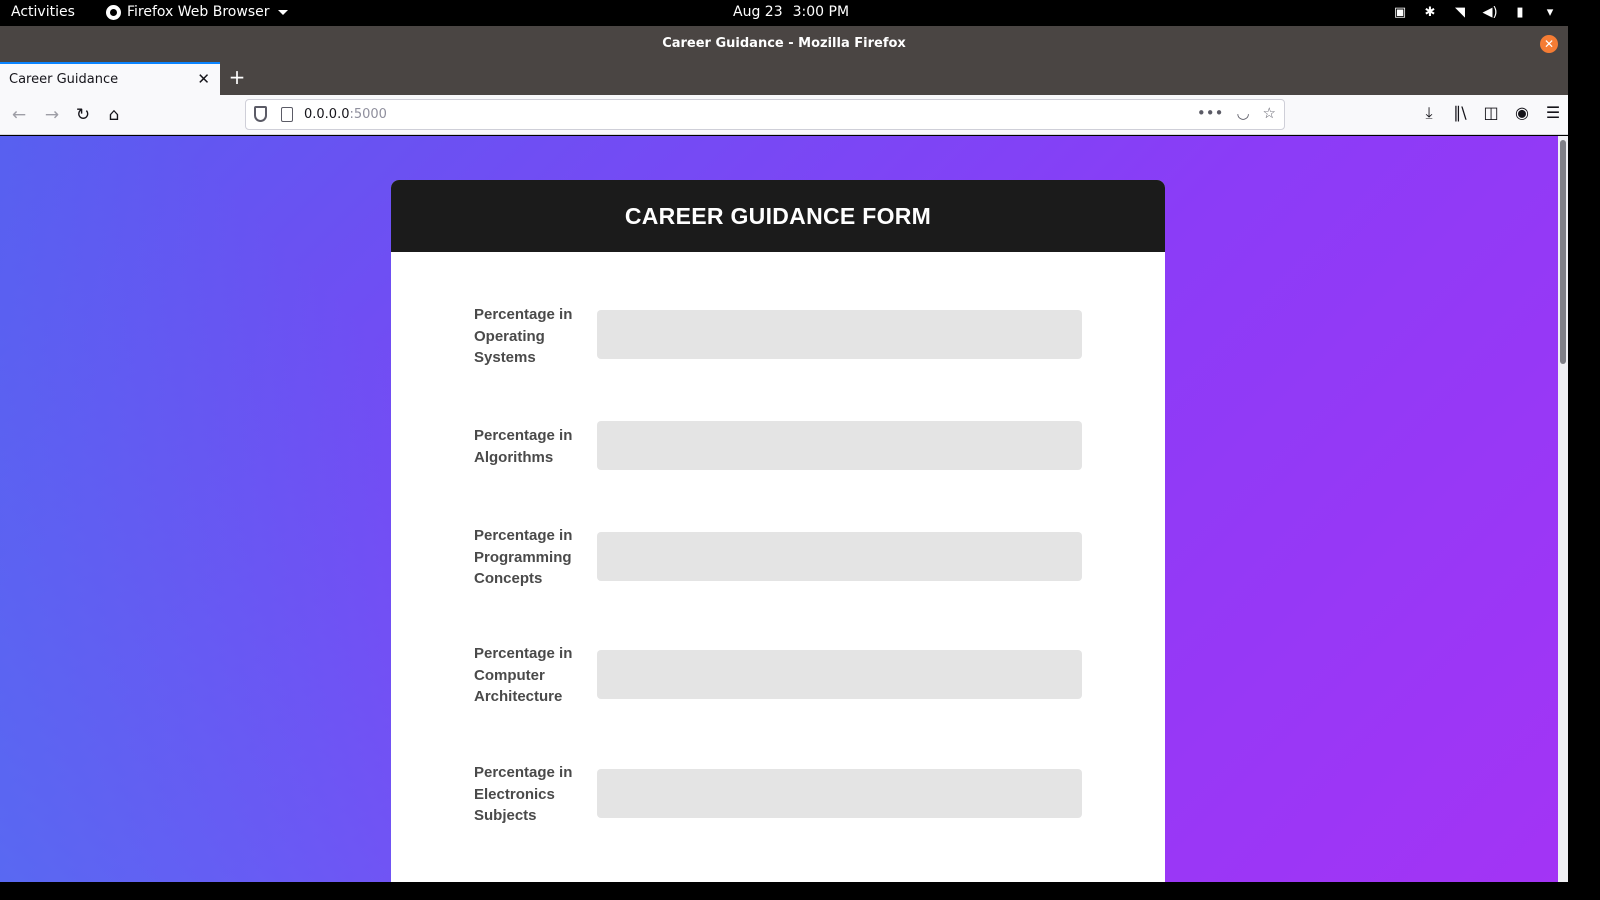 The height and width of the screenshot is (900, 1600). What do you see at coordinates (113, 12) in the screenshot?
I see `firefox-icon` at bounding box center [113, 12].